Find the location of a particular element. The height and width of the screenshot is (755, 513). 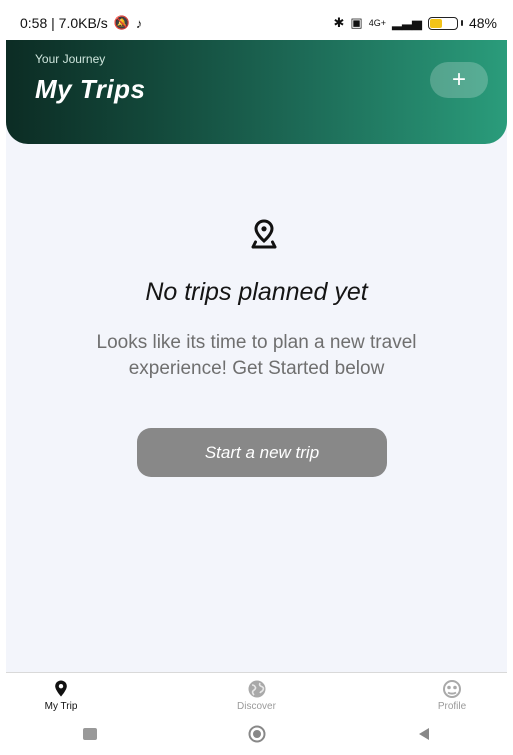

back-button is located at coordinates (424, 734).